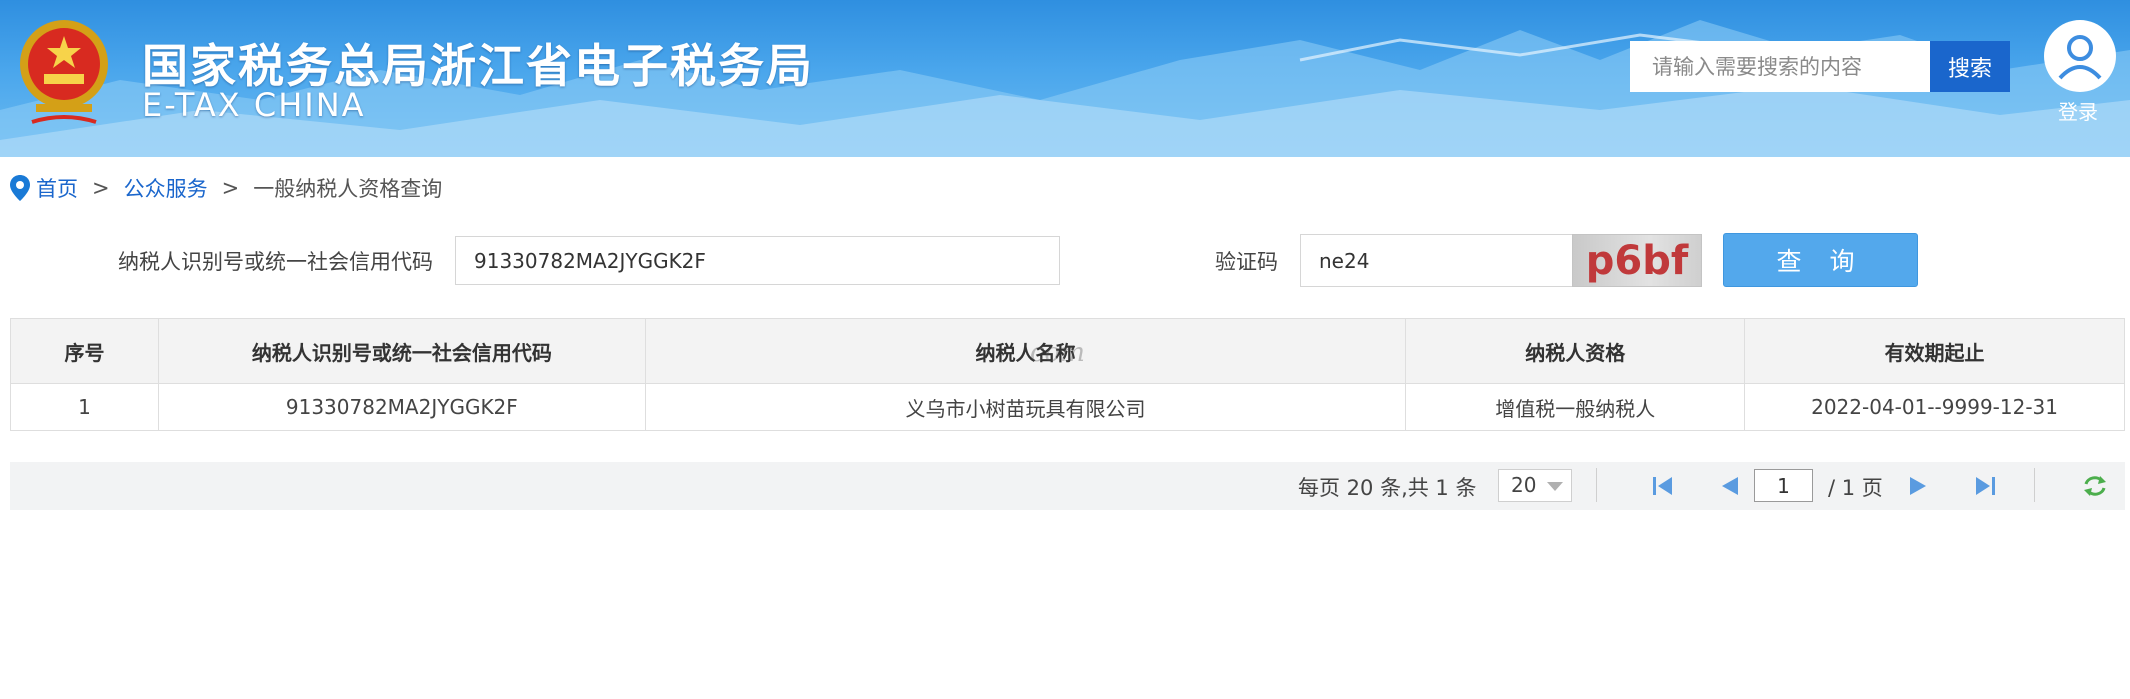  Describe the element at coordinates (1934, 351) in the screenshot. I see `column-header-validity: 有效期起止` at that location.